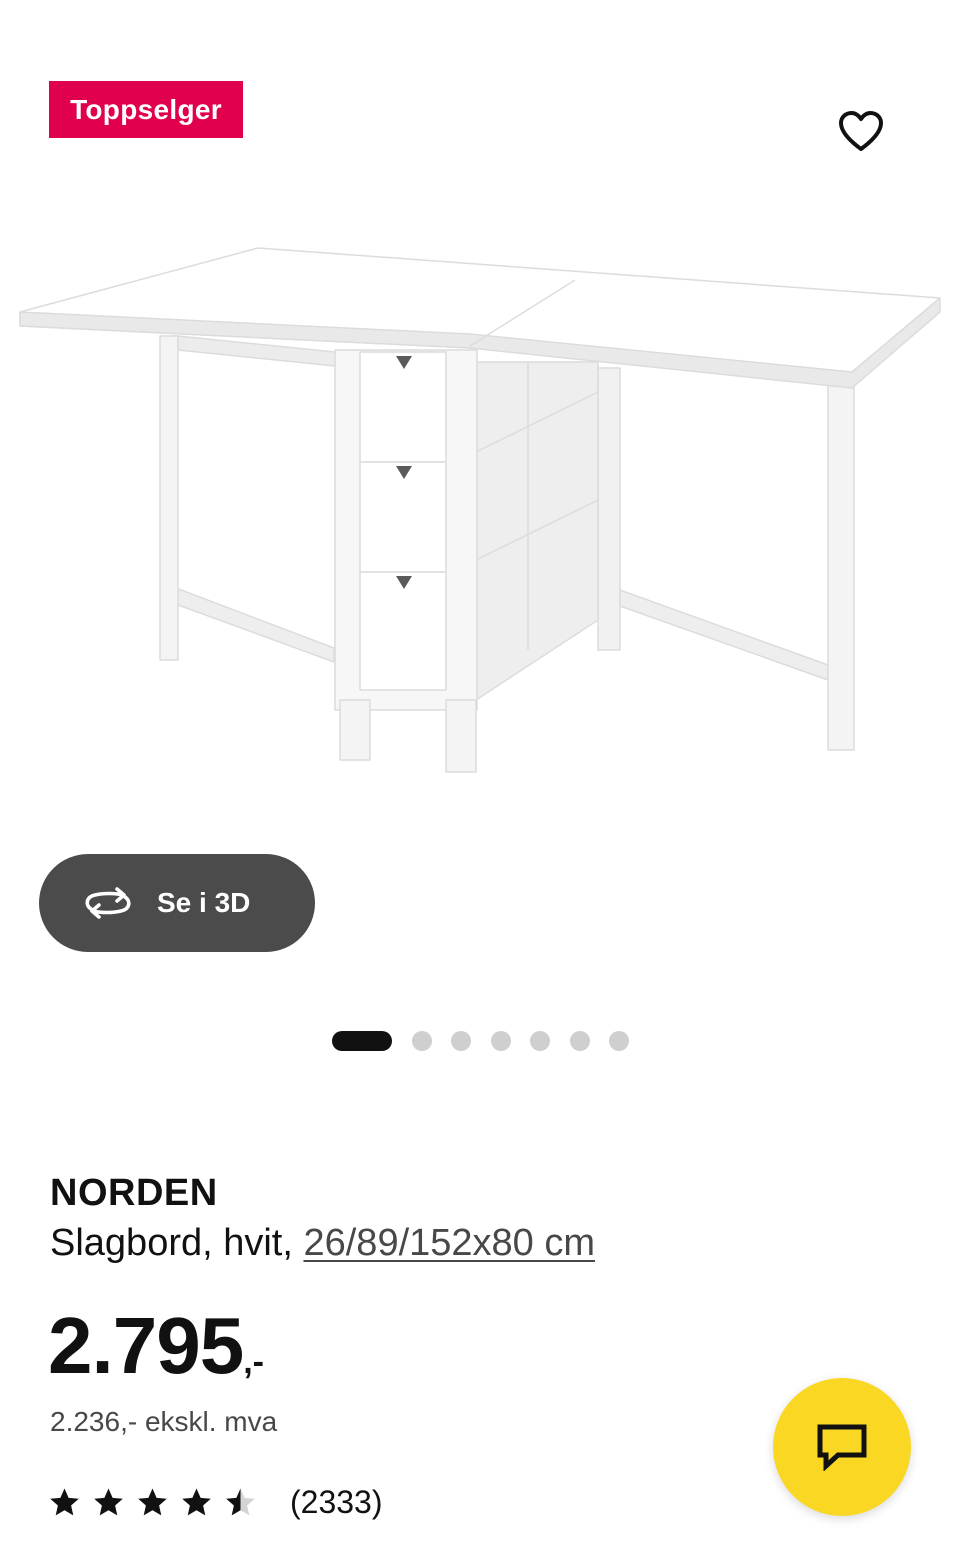 This screenshot has height=1568, width=960. I want to click on product-rating: (2333), so click(215, 1502).